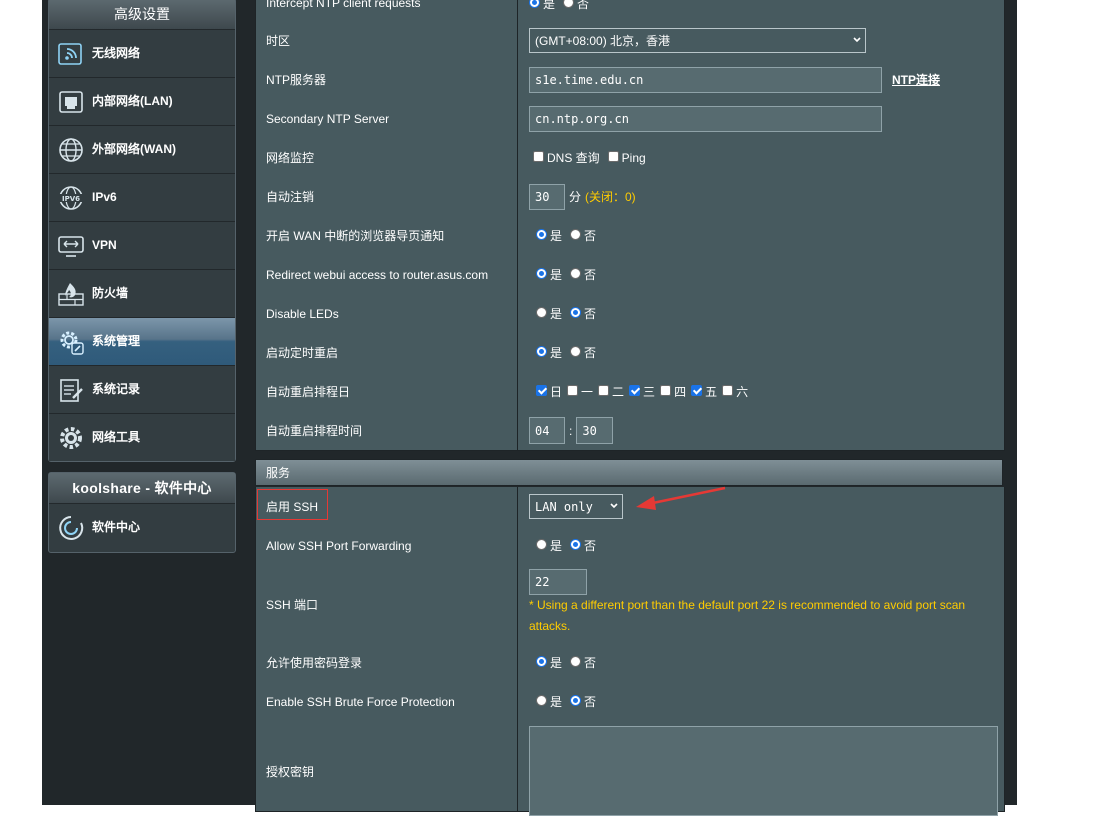  Describe the element at coordinates (633, 157) in the screenshot. I see `checkbox-label: Ping` at that location.